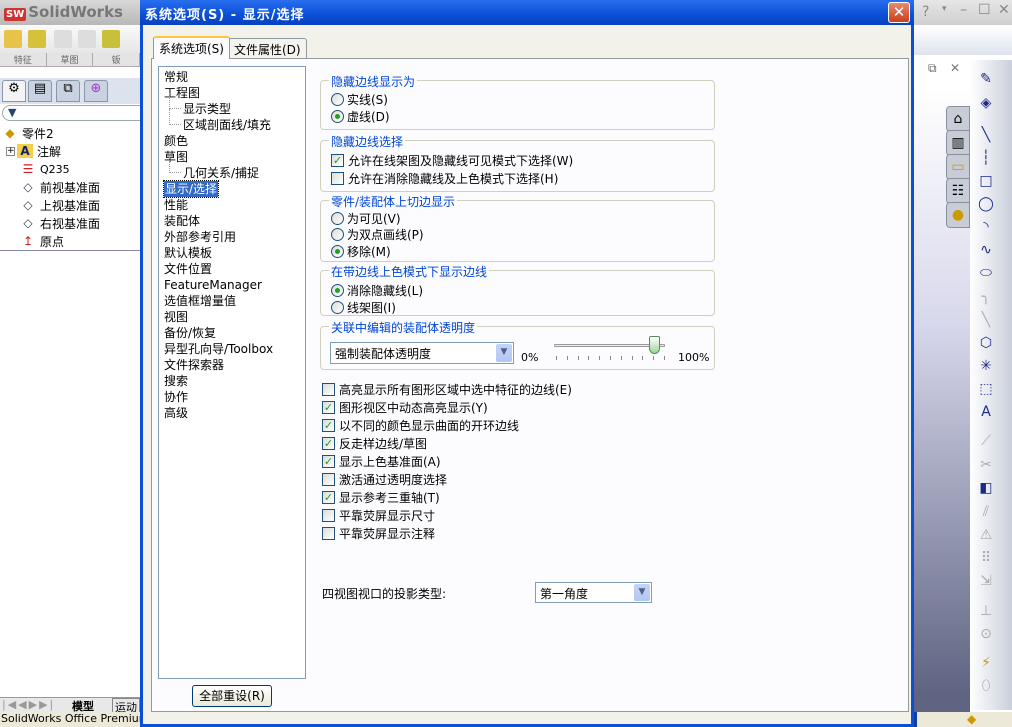  Describe the element at coordinates (45, 169) in the screenshot. I see `tree-item-material: ☰ Q235` at that location.